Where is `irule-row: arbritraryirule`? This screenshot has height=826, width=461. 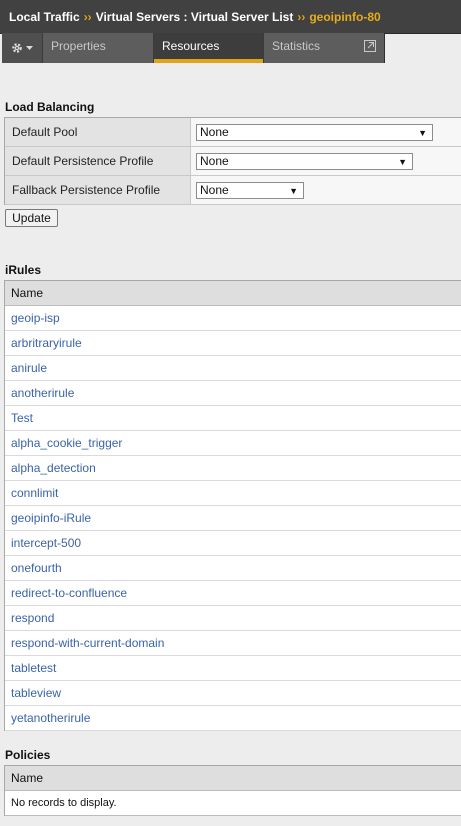
irule-row: arbritraryirule is located at coordinates (233, 343).